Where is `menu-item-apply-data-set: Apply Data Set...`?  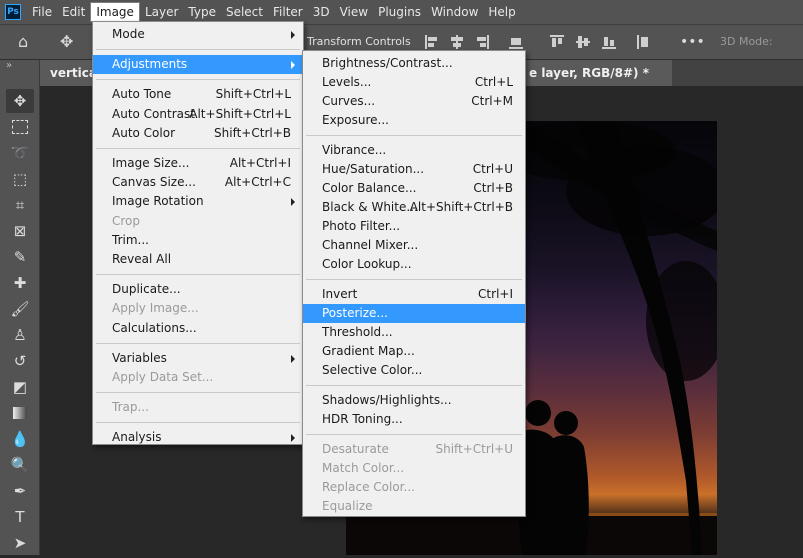 menu-item-apply-data-set: Apply Data Set... is located at coordinates (198, 377).